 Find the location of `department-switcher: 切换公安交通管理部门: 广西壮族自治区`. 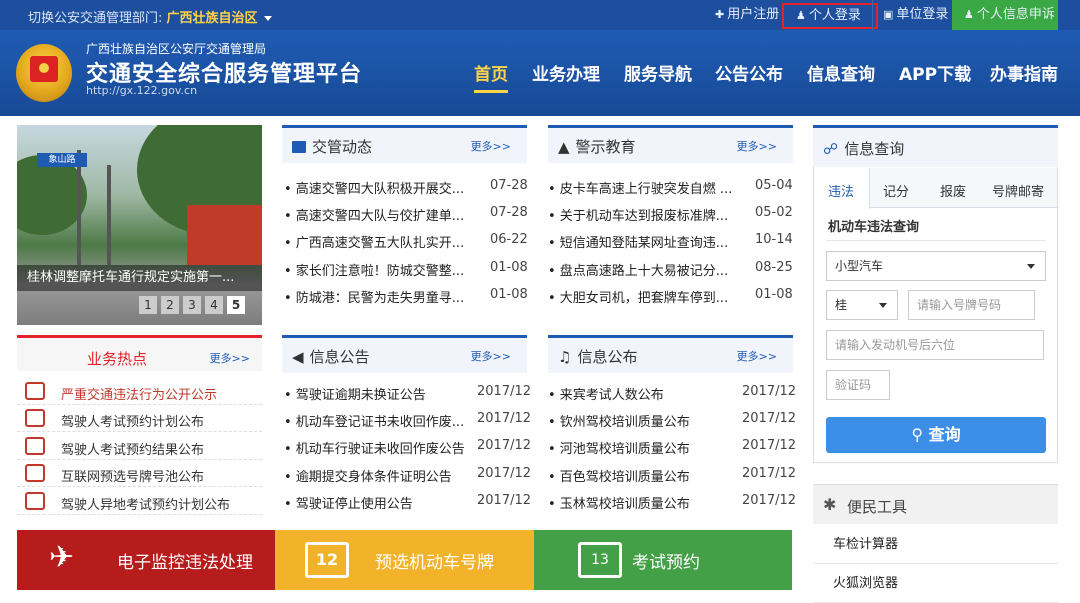

department-switcher: 切换公安交通管理部门: 广西壮族自治区 is located at coordinates (150, 16).